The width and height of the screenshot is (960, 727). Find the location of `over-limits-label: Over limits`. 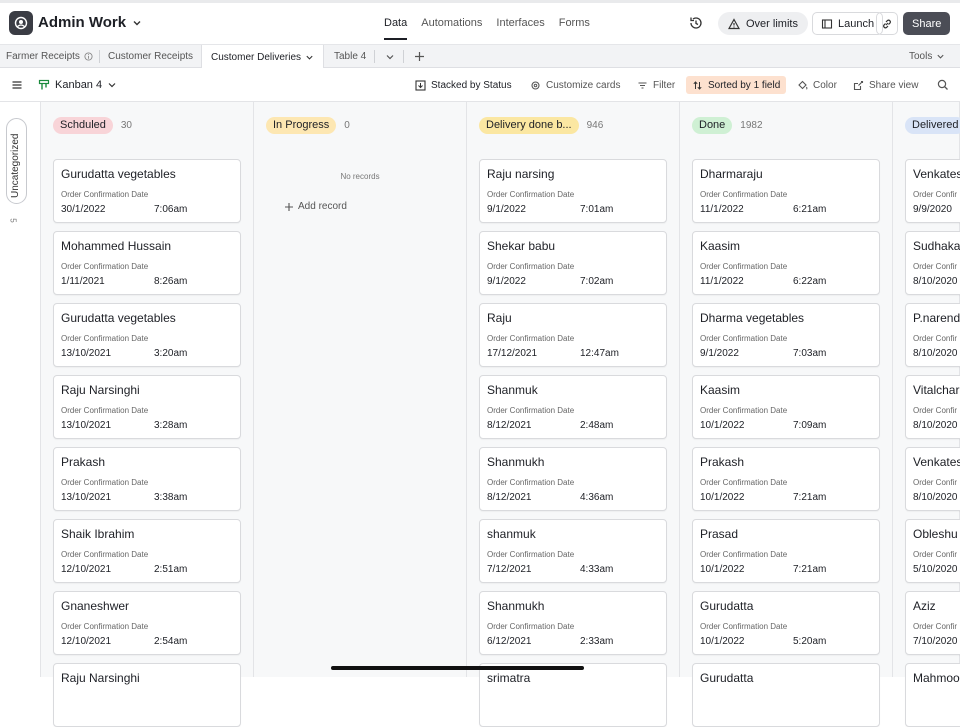

over-limits-label: Over limits is located at coordinates (772, 23).